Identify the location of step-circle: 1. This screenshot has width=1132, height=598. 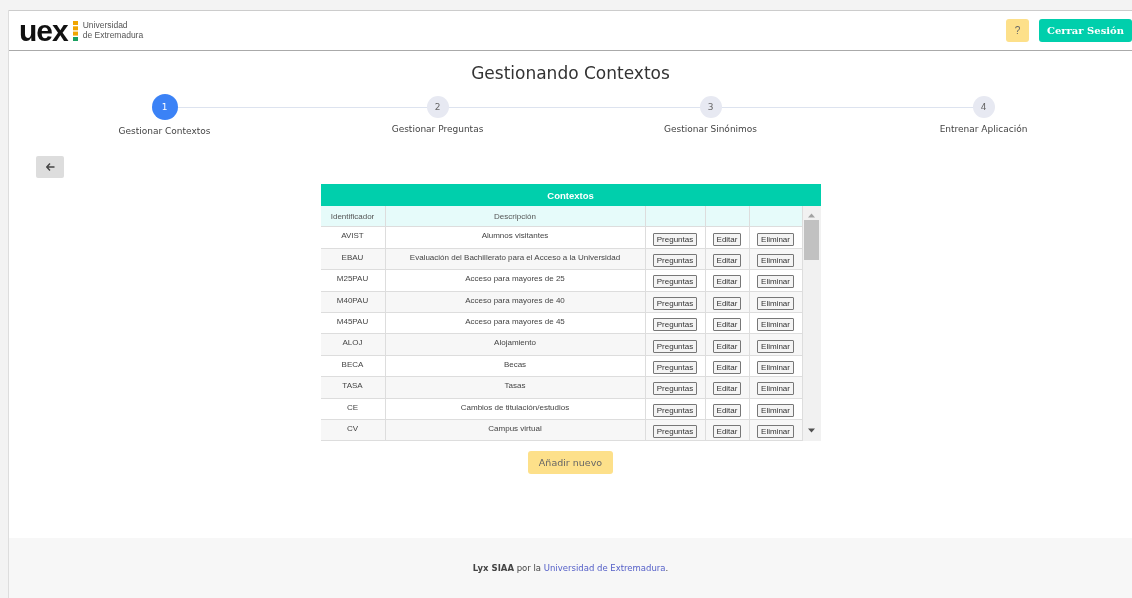
(164, 107).